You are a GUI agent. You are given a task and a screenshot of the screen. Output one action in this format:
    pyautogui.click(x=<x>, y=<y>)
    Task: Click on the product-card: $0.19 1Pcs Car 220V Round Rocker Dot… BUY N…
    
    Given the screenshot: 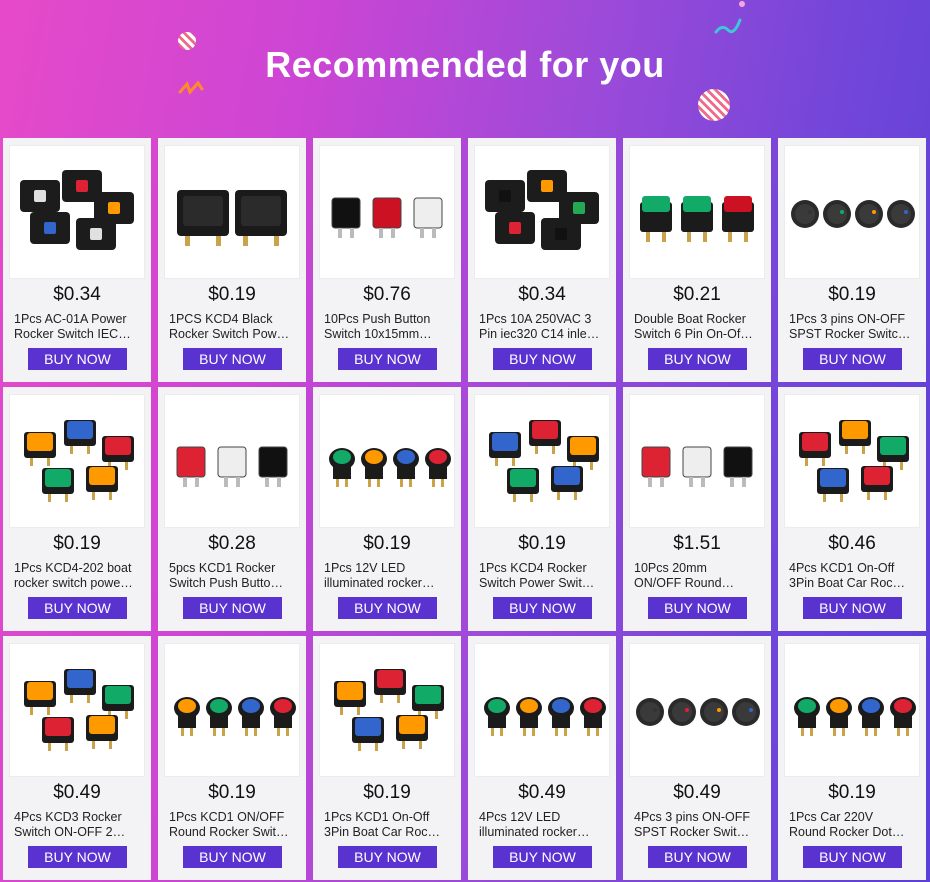 What is the action you would take?
    pyautogui.click(x=852, y=758)
    